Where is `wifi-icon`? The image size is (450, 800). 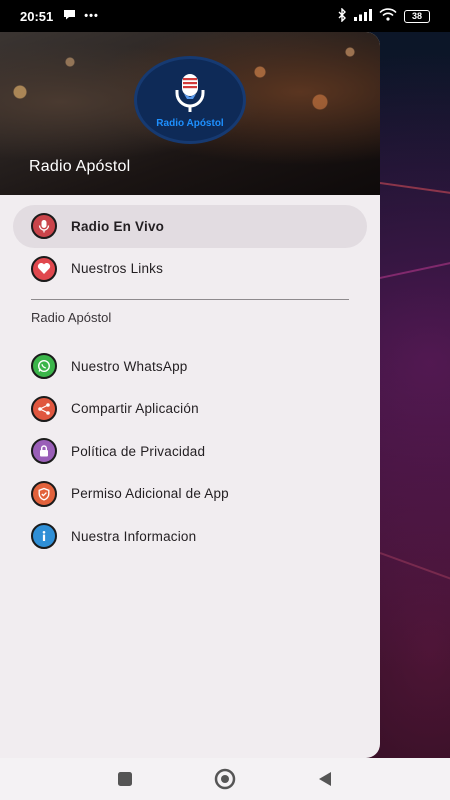
wifi-icon is located at coordinates (388, 16).